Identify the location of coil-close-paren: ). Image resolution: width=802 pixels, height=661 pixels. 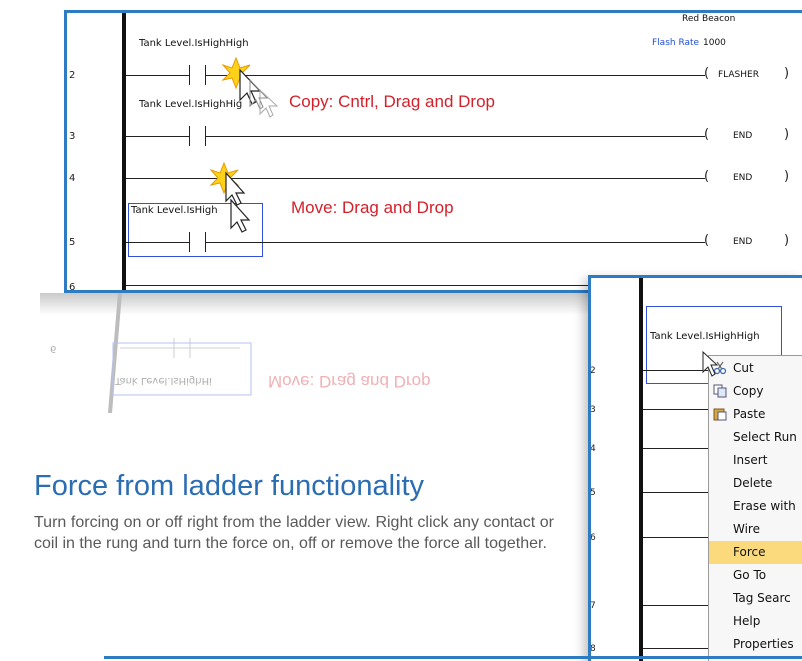
(787, 73).